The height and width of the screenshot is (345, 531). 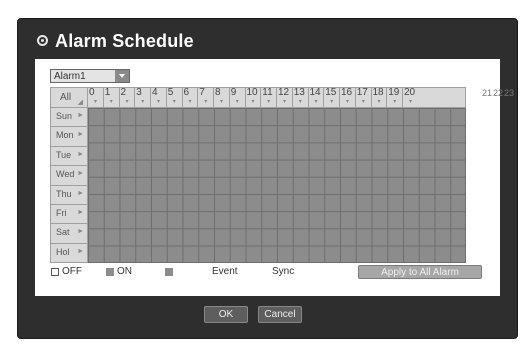 What do you see at coordinates (225, 271) in the screenshot?
I see `event-legend-label: Event` at bounding box center [225, 271].